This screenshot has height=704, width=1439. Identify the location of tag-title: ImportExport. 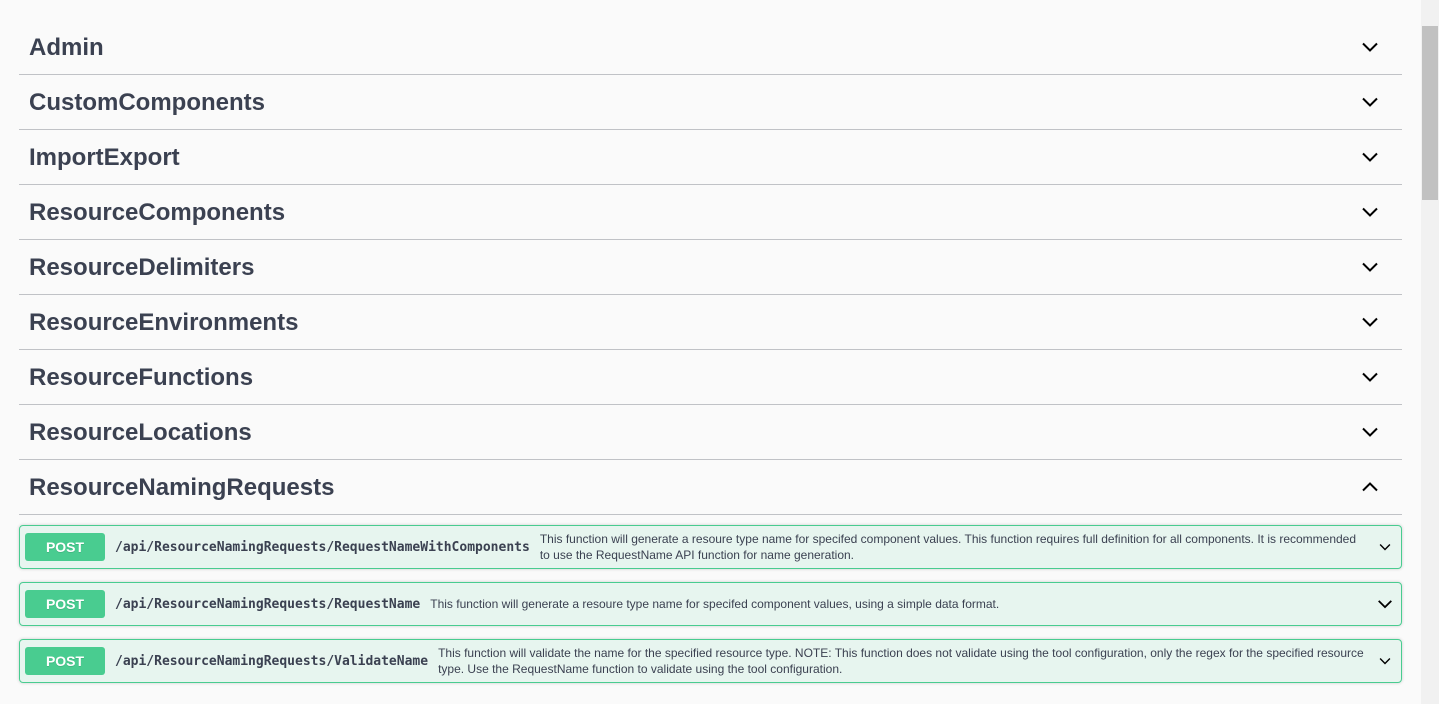
(104, 157).